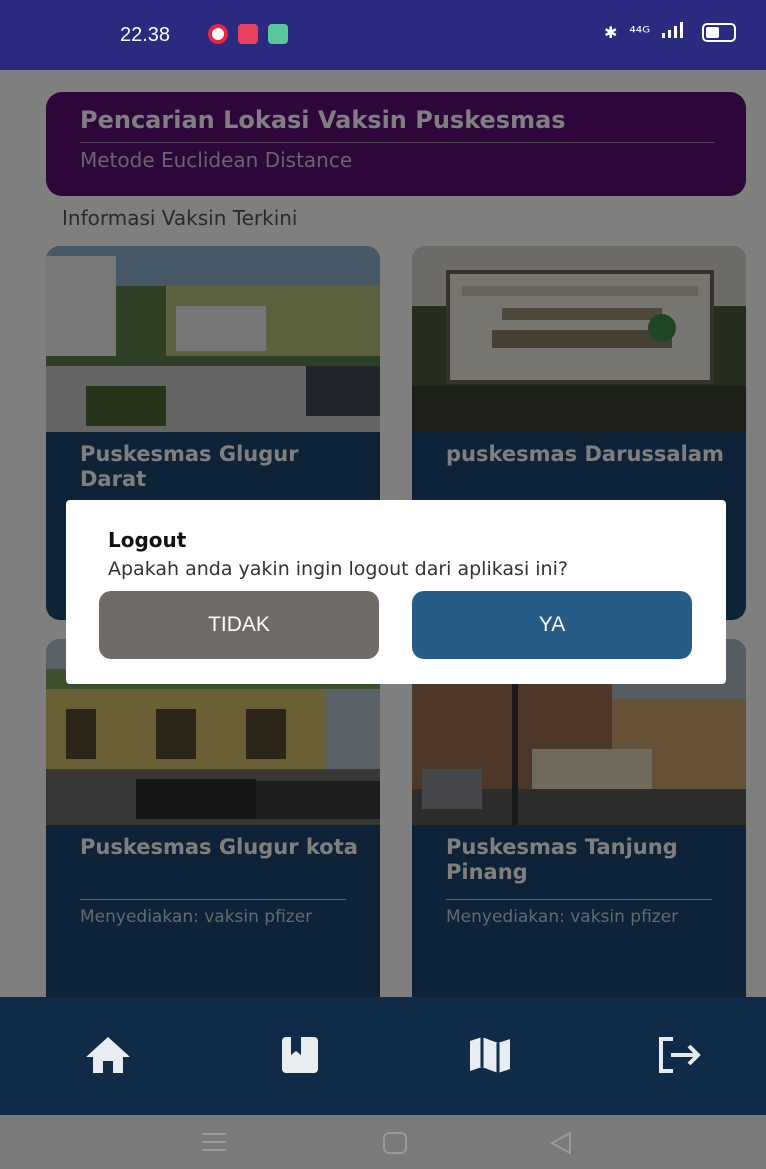 The width and height of the screenshot is (766, 1169). I want to click on network-label: ⁴⁴ᴳ, so click(639, 32).